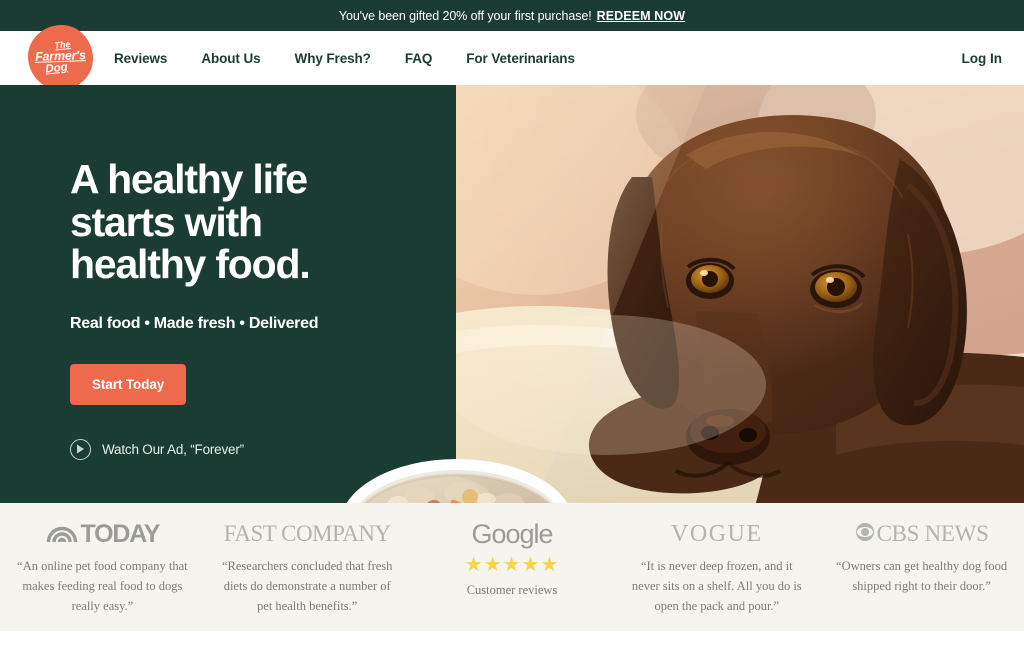  I want to click on star-rating: ★★★★★, so click(512, 565).